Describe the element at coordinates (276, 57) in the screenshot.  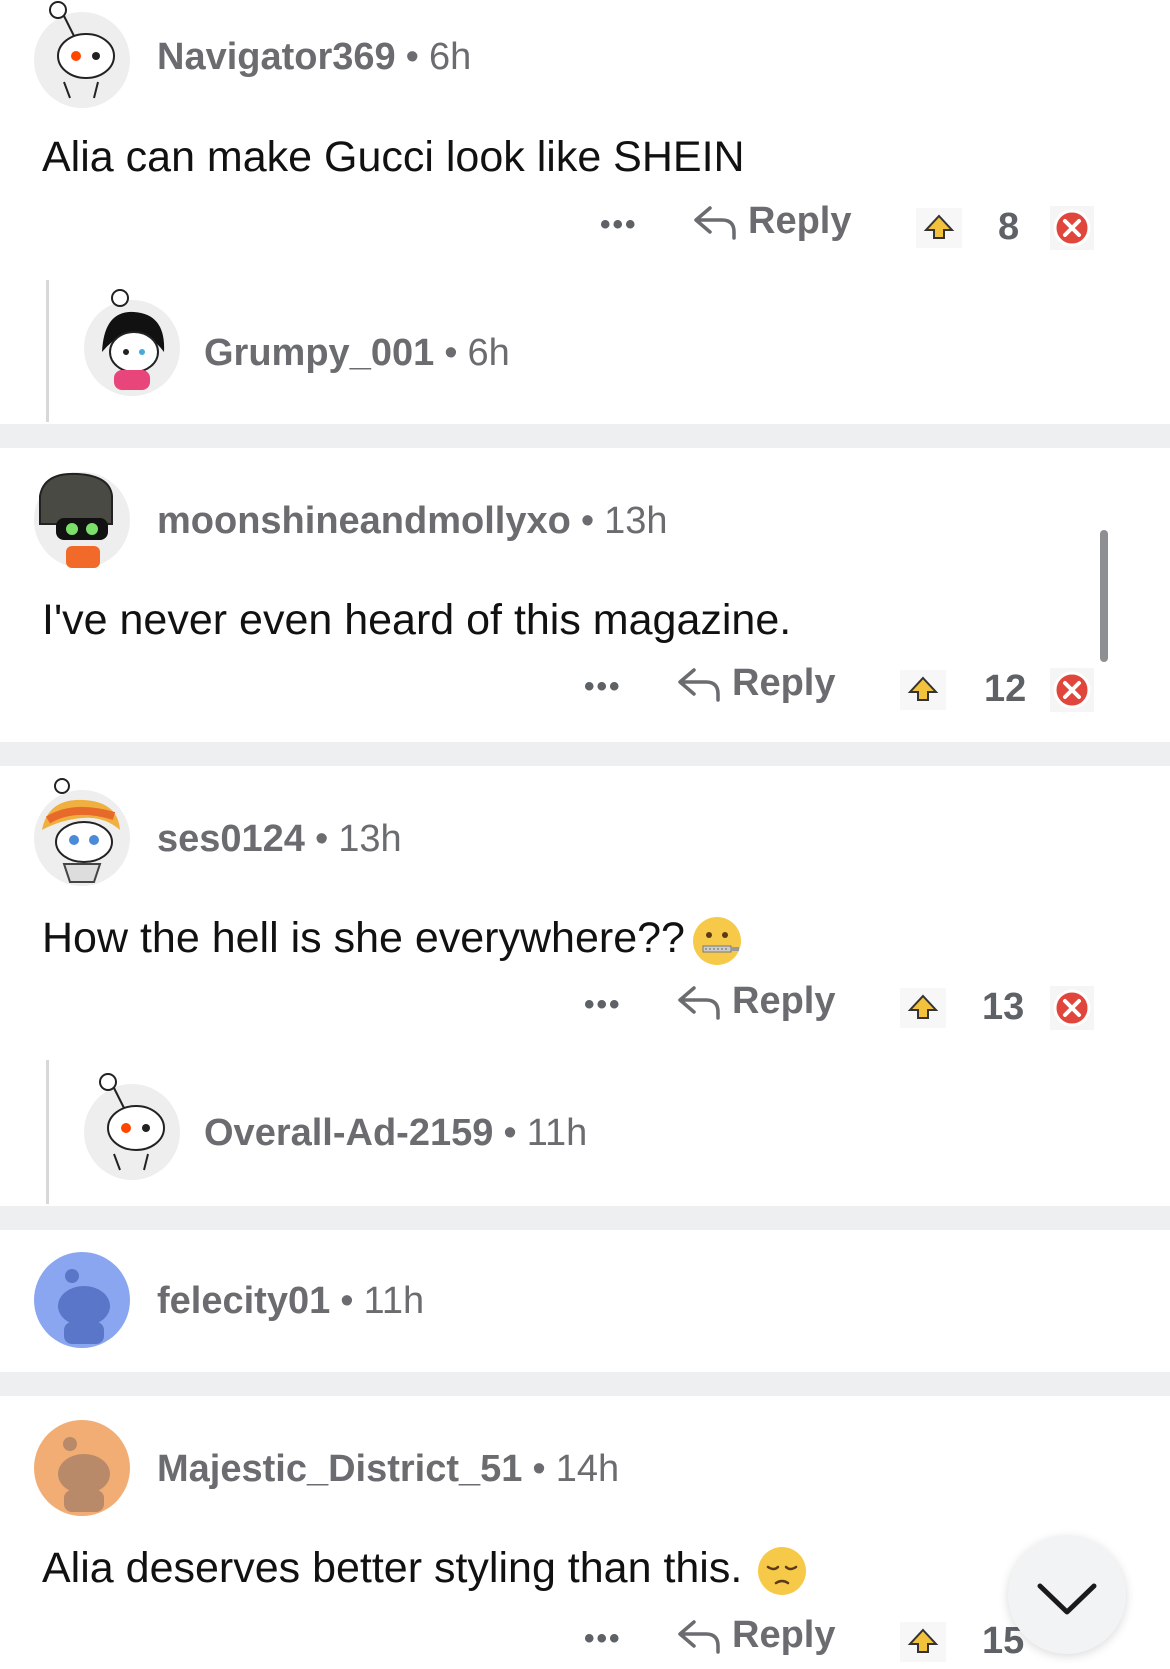
I see `username: Navigator369` at that location.